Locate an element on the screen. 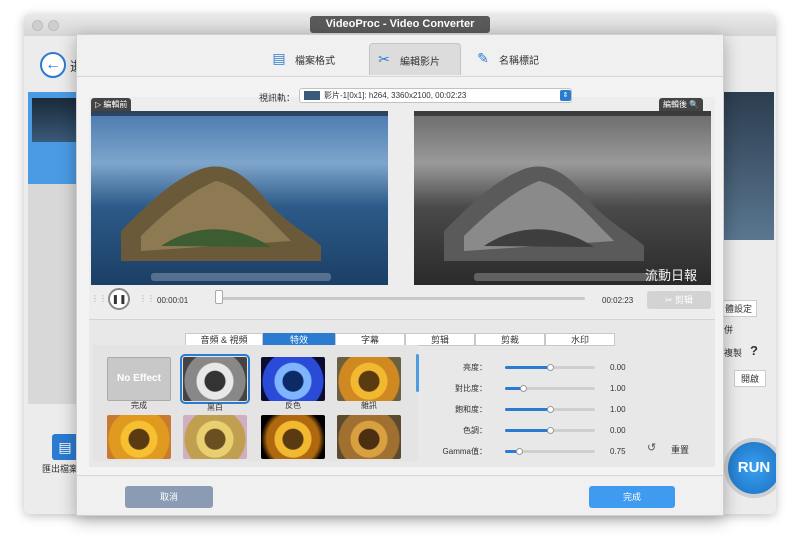  minimize-window-button is located at coordinates (53, 25).